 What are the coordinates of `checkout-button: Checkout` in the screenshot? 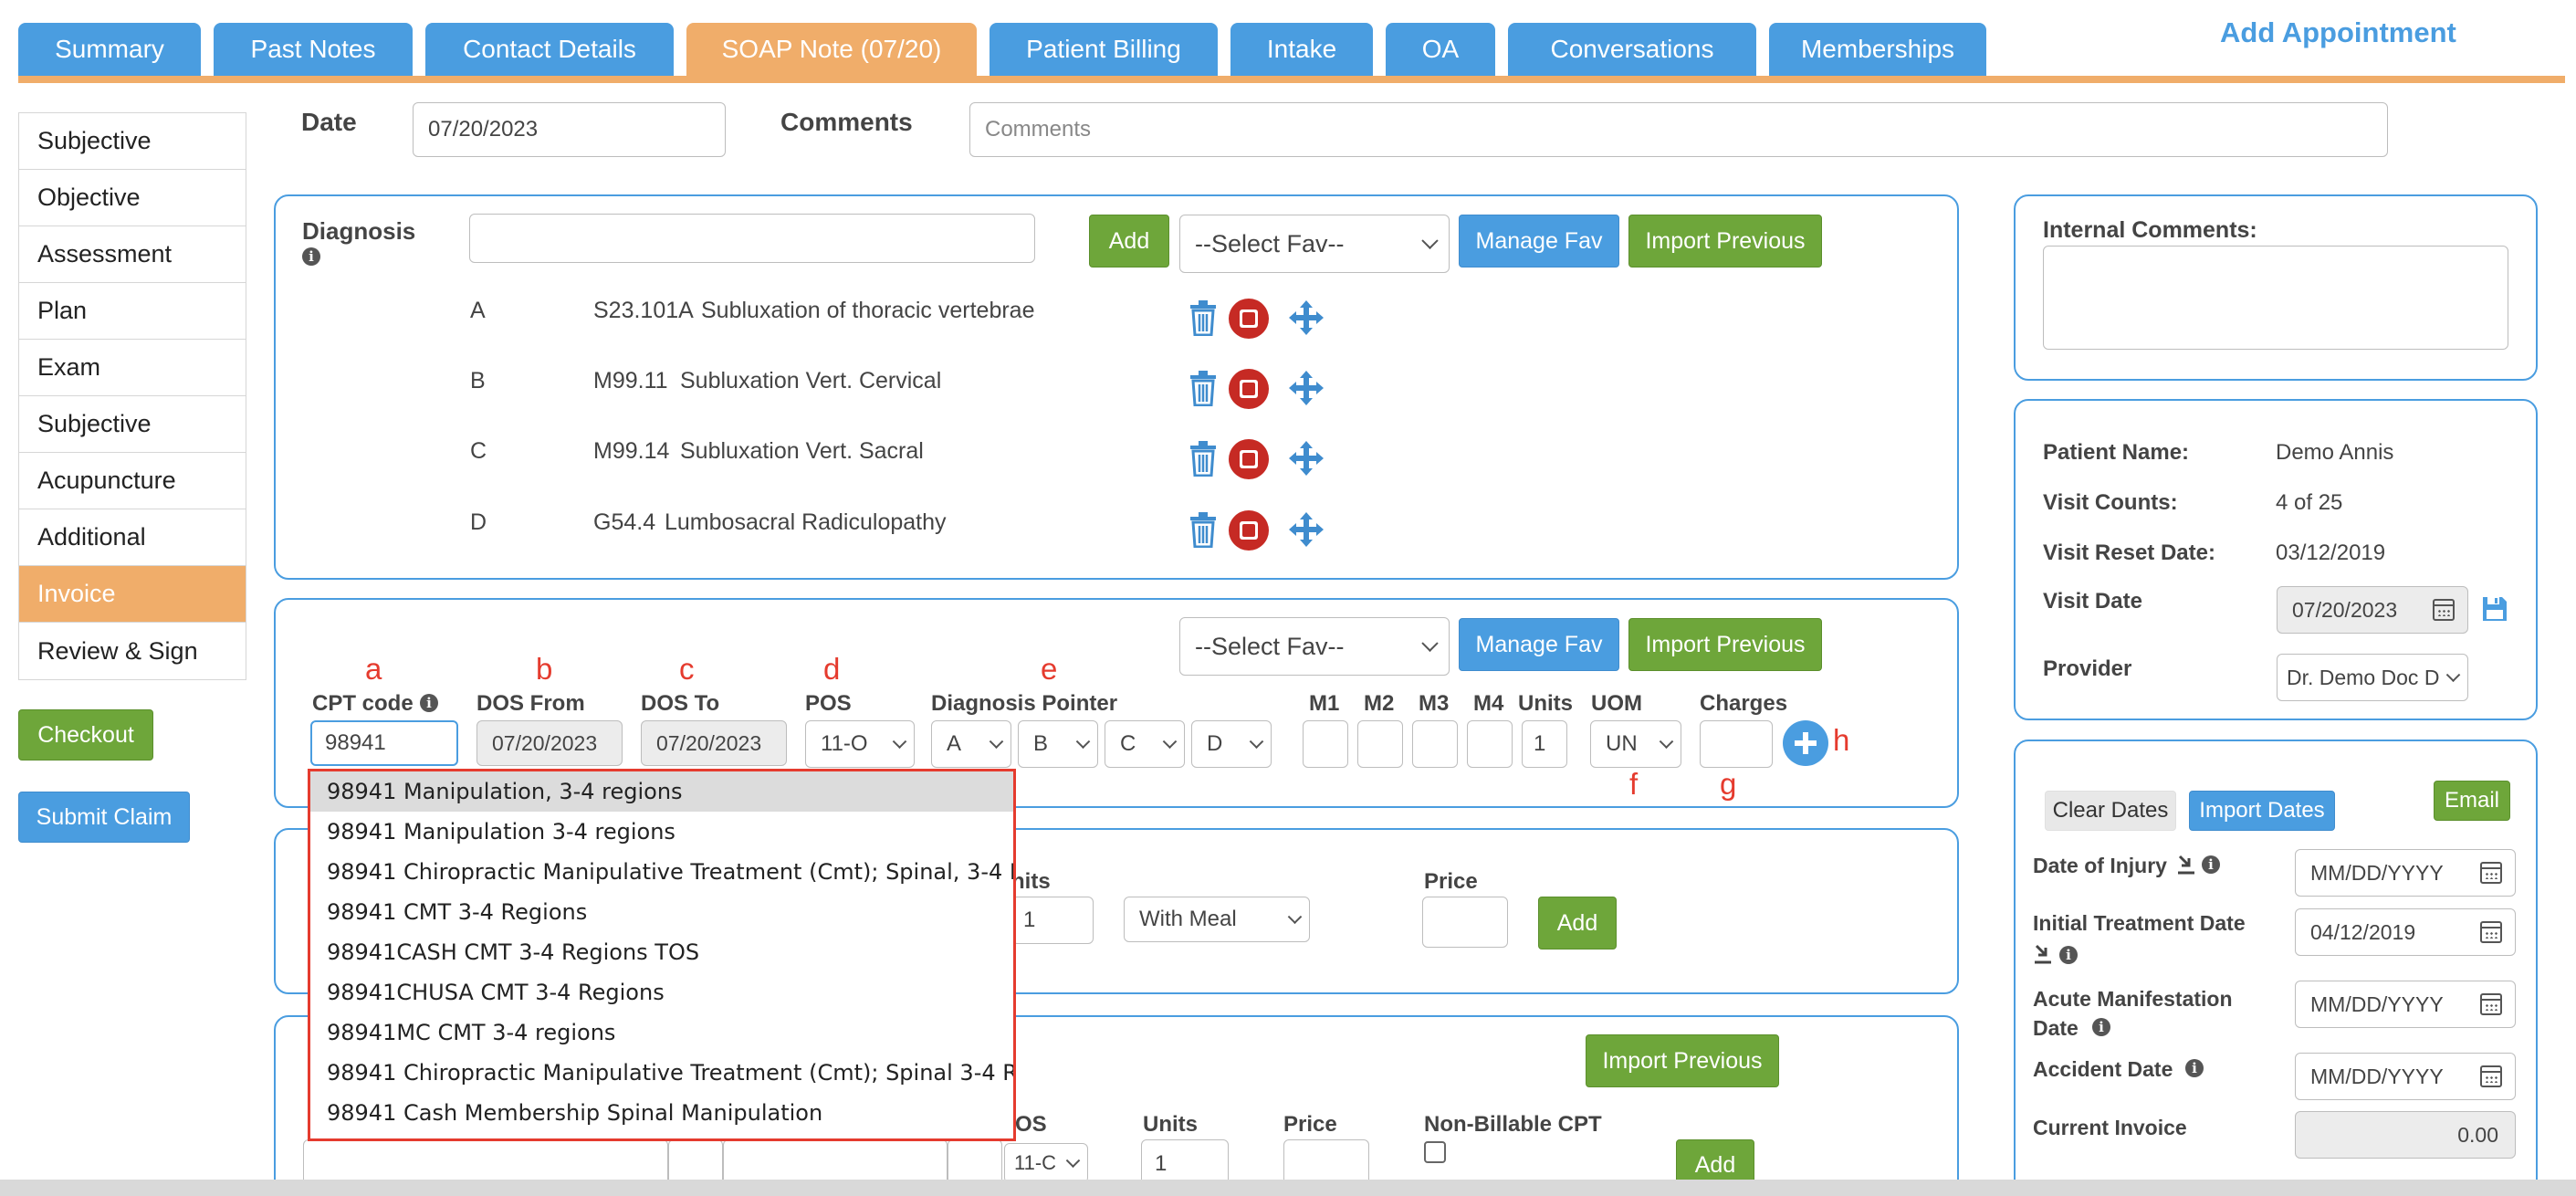 It's located at (86, 735).